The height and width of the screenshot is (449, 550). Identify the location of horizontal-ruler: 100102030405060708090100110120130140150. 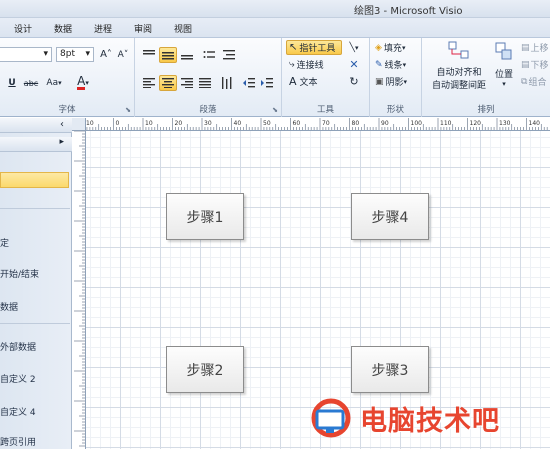
(318, 124).